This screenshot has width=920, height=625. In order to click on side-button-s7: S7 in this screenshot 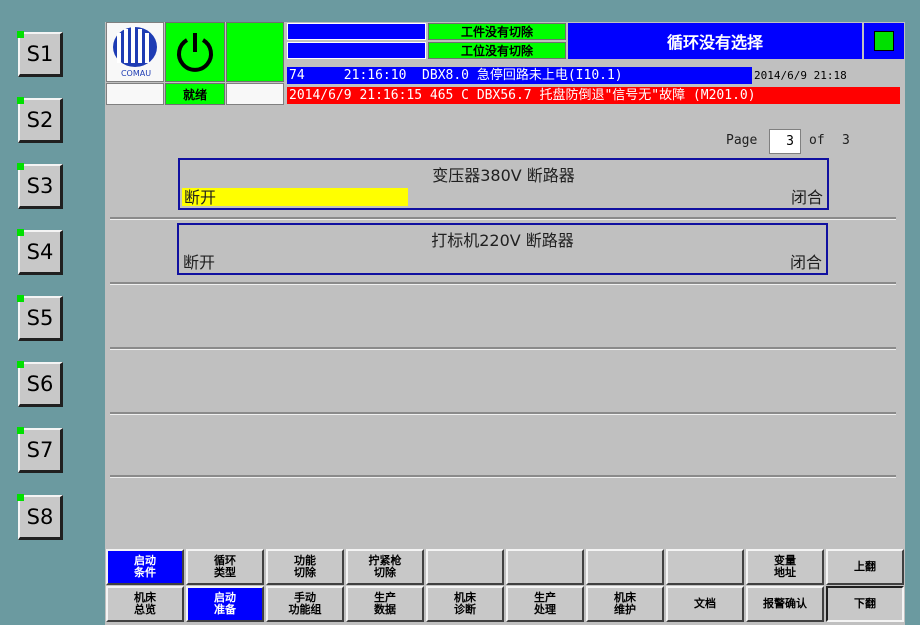, I will do `click(40, 450)`.